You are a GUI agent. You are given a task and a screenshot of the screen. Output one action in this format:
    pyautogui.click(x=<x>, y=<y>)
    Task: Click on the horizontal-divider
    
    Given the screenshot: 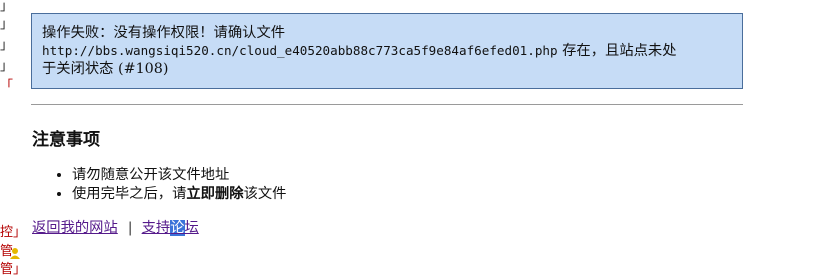 What is the action you would take?
    pyautogui.click(x=387, y=104)
    